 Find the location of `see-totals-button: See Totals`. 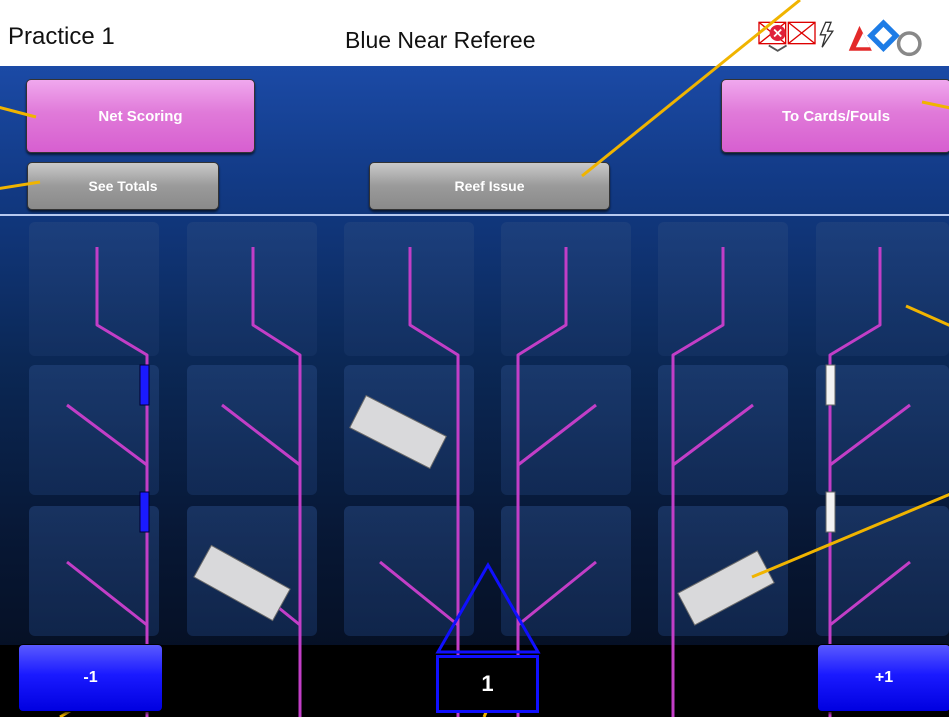

see-totals-button: See Totals is located at coordinates (123, 186).